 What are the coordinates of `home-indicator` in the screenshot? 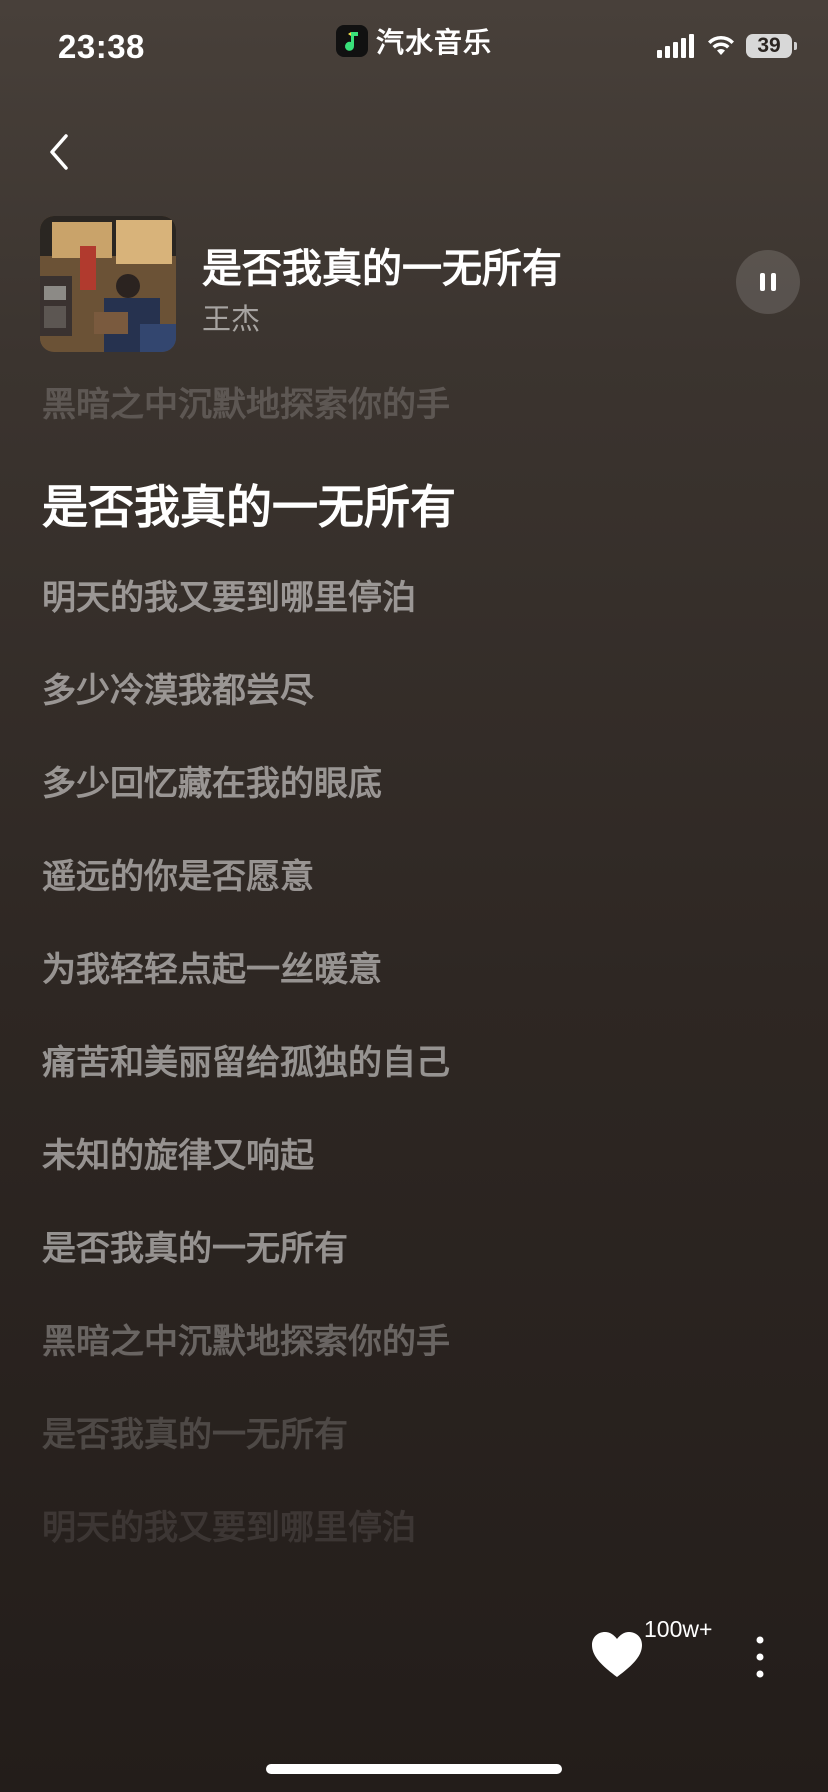 It's located at (414, 1769).